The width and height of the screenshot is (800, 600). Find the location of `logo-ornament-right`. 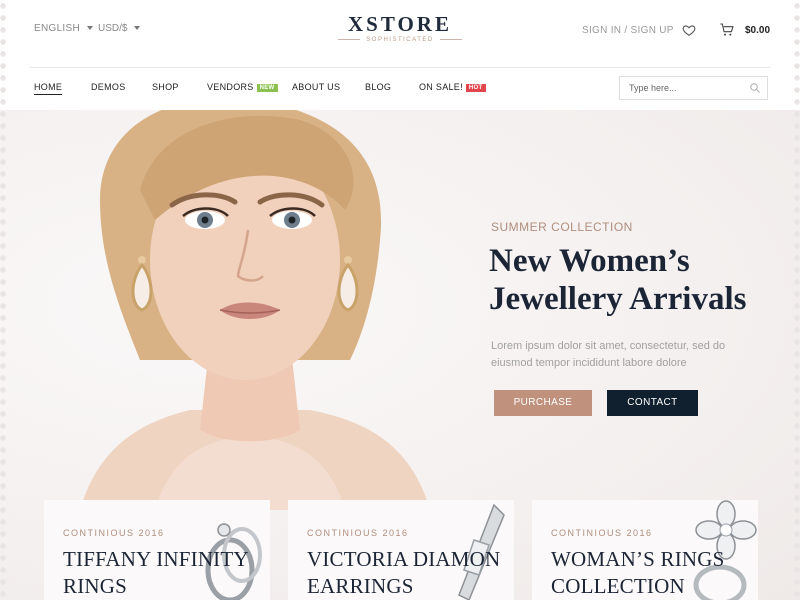

logo-ornament-right is located at coordinates (451, 39).